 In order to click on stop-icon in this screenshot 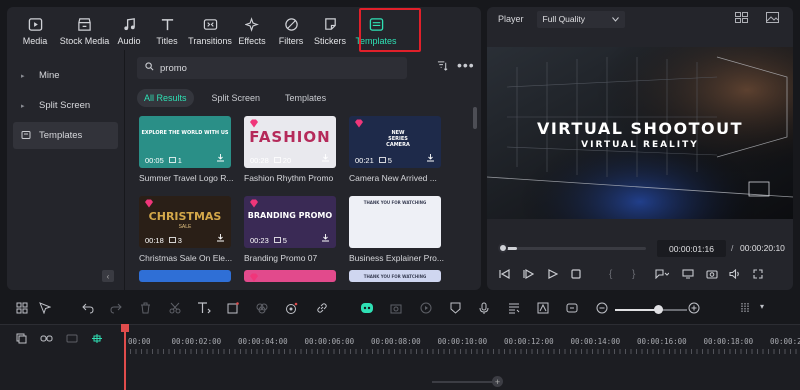, I will do `click(576, 275)`.